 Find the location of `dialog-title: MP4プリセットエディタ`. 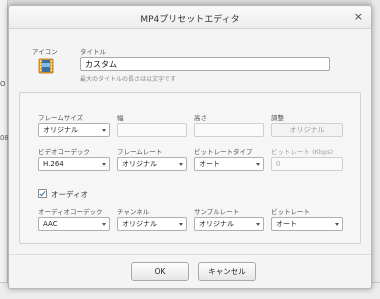

dialog-title: MP4プリセットエディタ is located at coordinates (190, 20).